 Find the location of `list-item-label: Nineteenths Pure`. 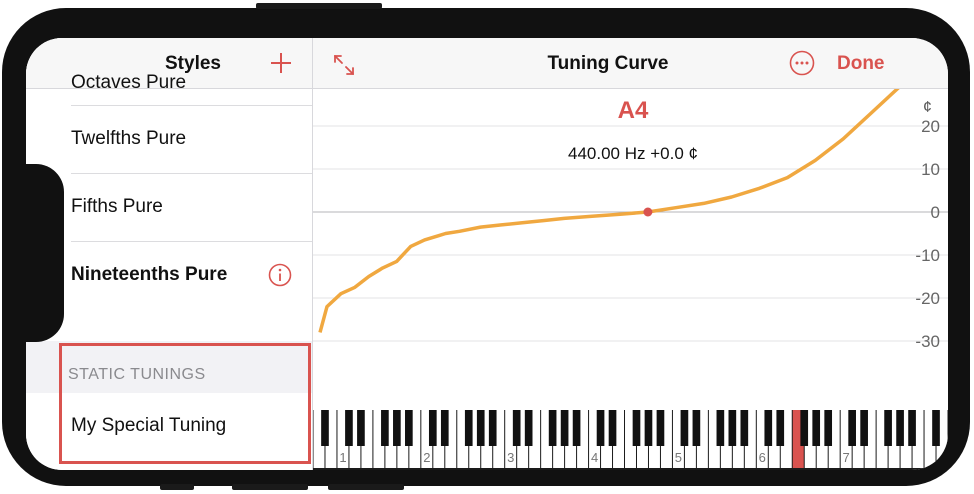

list-item-label: Nineteenths Pure is located at coordinates (149, 274).